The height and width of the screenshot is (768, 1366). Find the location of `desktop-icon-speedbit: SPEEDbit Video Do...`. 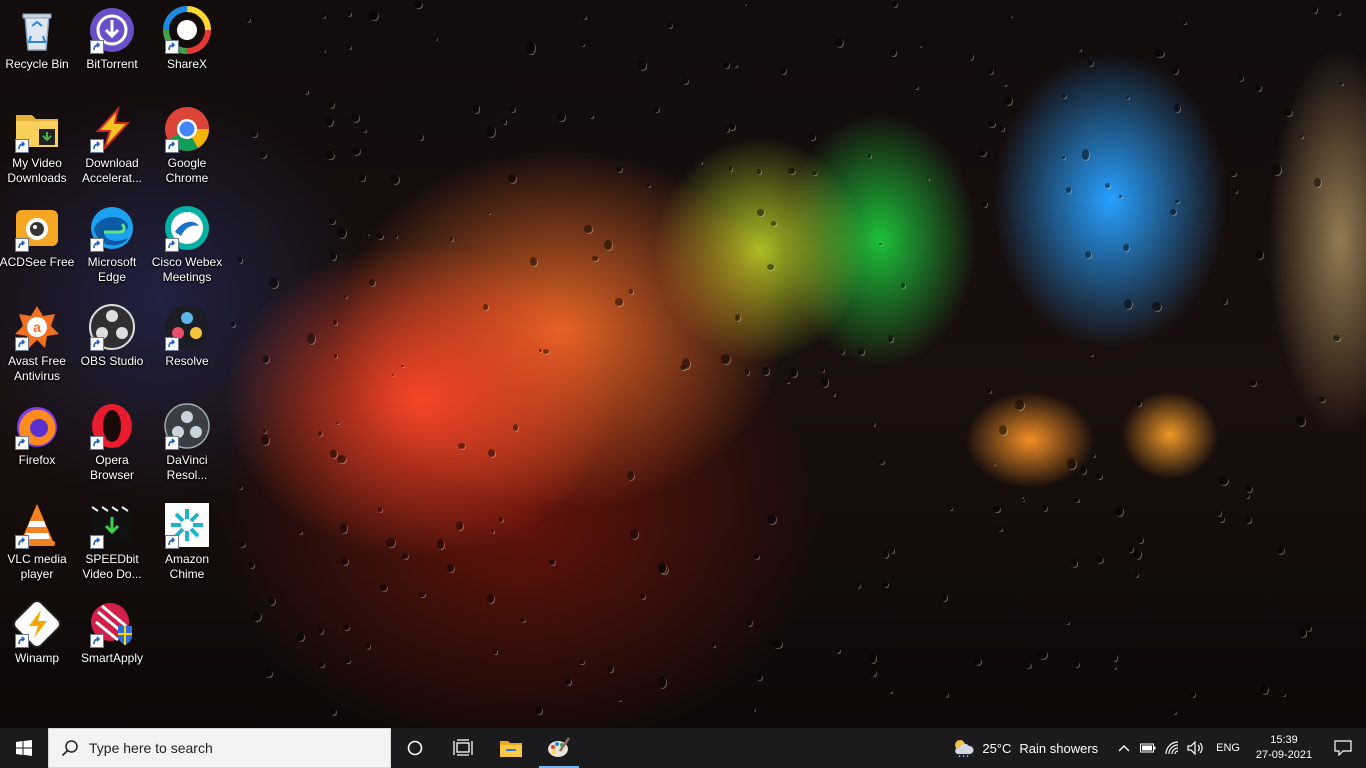

desktop-icon-speedbit: SPEEDbit Video Do... is located at coordinates (112, 541).